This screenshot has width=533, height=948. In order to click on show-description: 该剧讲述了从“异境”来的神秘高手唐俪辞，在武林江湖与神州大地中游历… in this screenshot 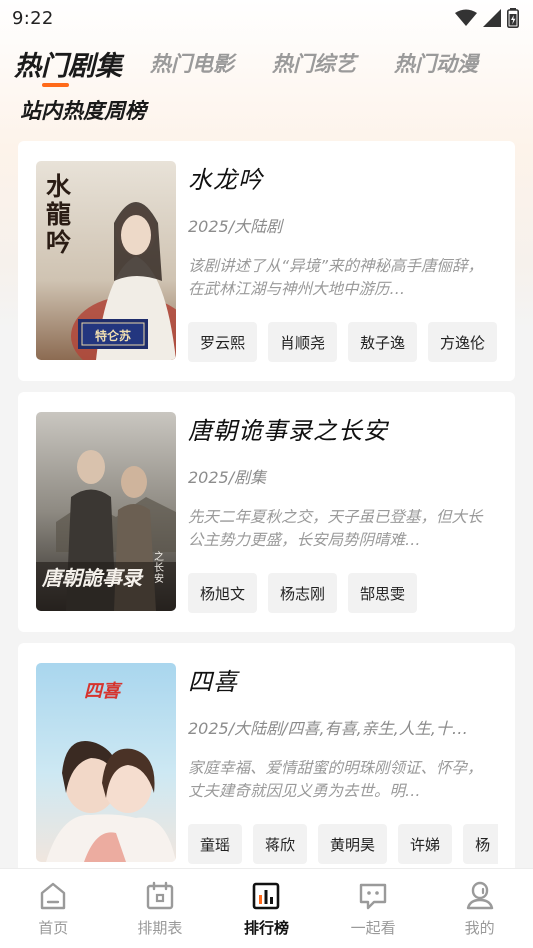, I will do `click(336, 277)`.